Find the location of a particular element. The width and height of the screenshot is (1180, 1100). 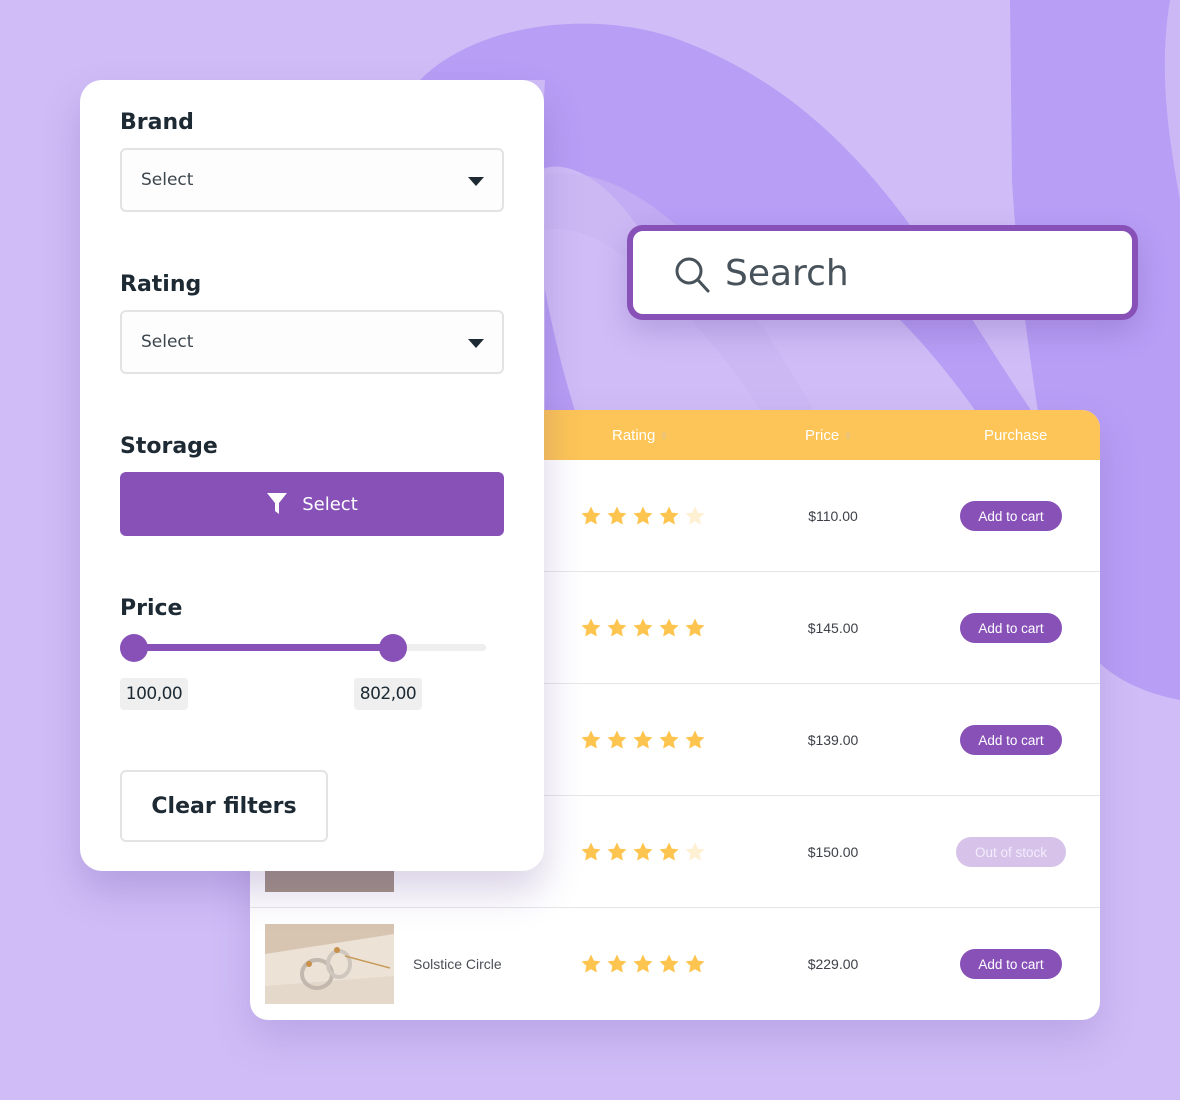

product-price: $145.00 is located at coordinates (833, 628).